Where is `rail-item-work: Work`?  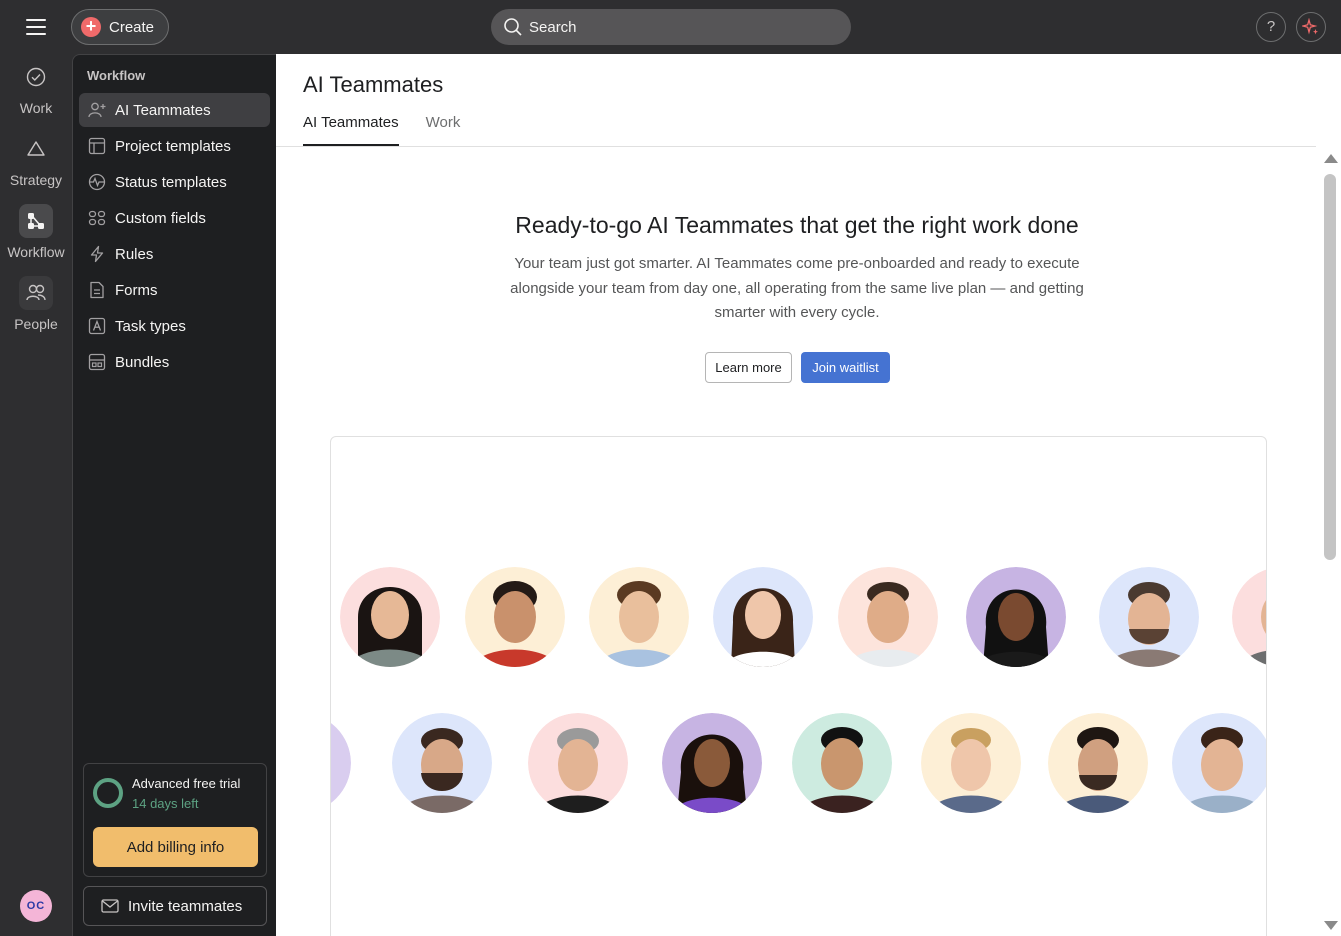
rail-item-work: Work is located at coordinates (36, 91).